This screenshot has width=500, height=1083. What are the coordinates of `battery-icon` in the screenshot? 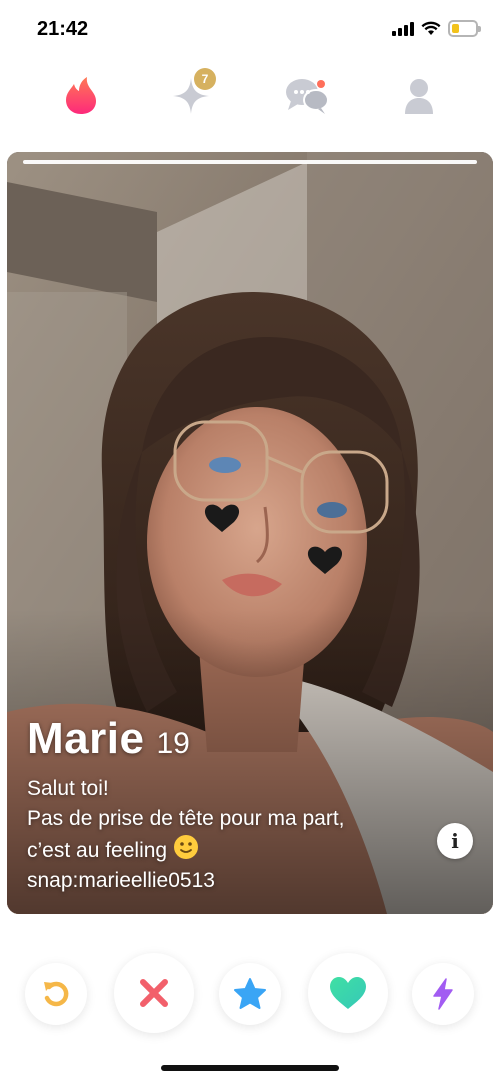 It's located at (464, 28).